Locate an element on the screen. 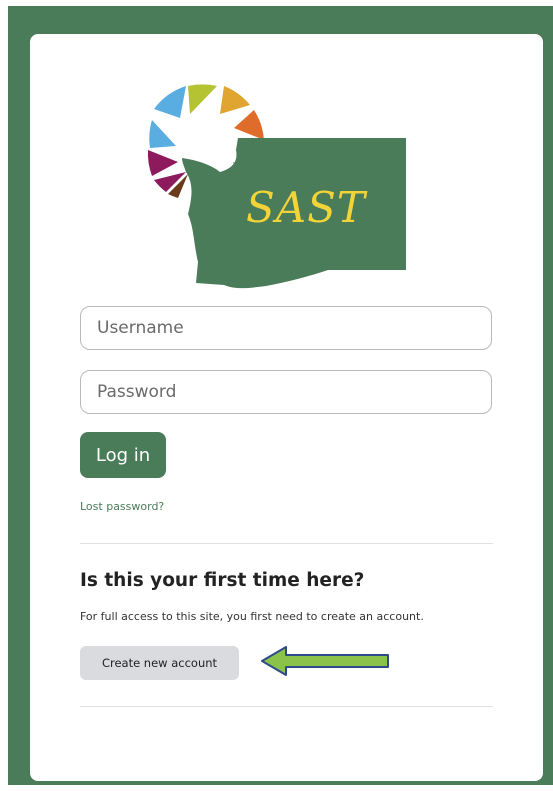  create-account-button: Create new account is located at coordinates (159, 663).